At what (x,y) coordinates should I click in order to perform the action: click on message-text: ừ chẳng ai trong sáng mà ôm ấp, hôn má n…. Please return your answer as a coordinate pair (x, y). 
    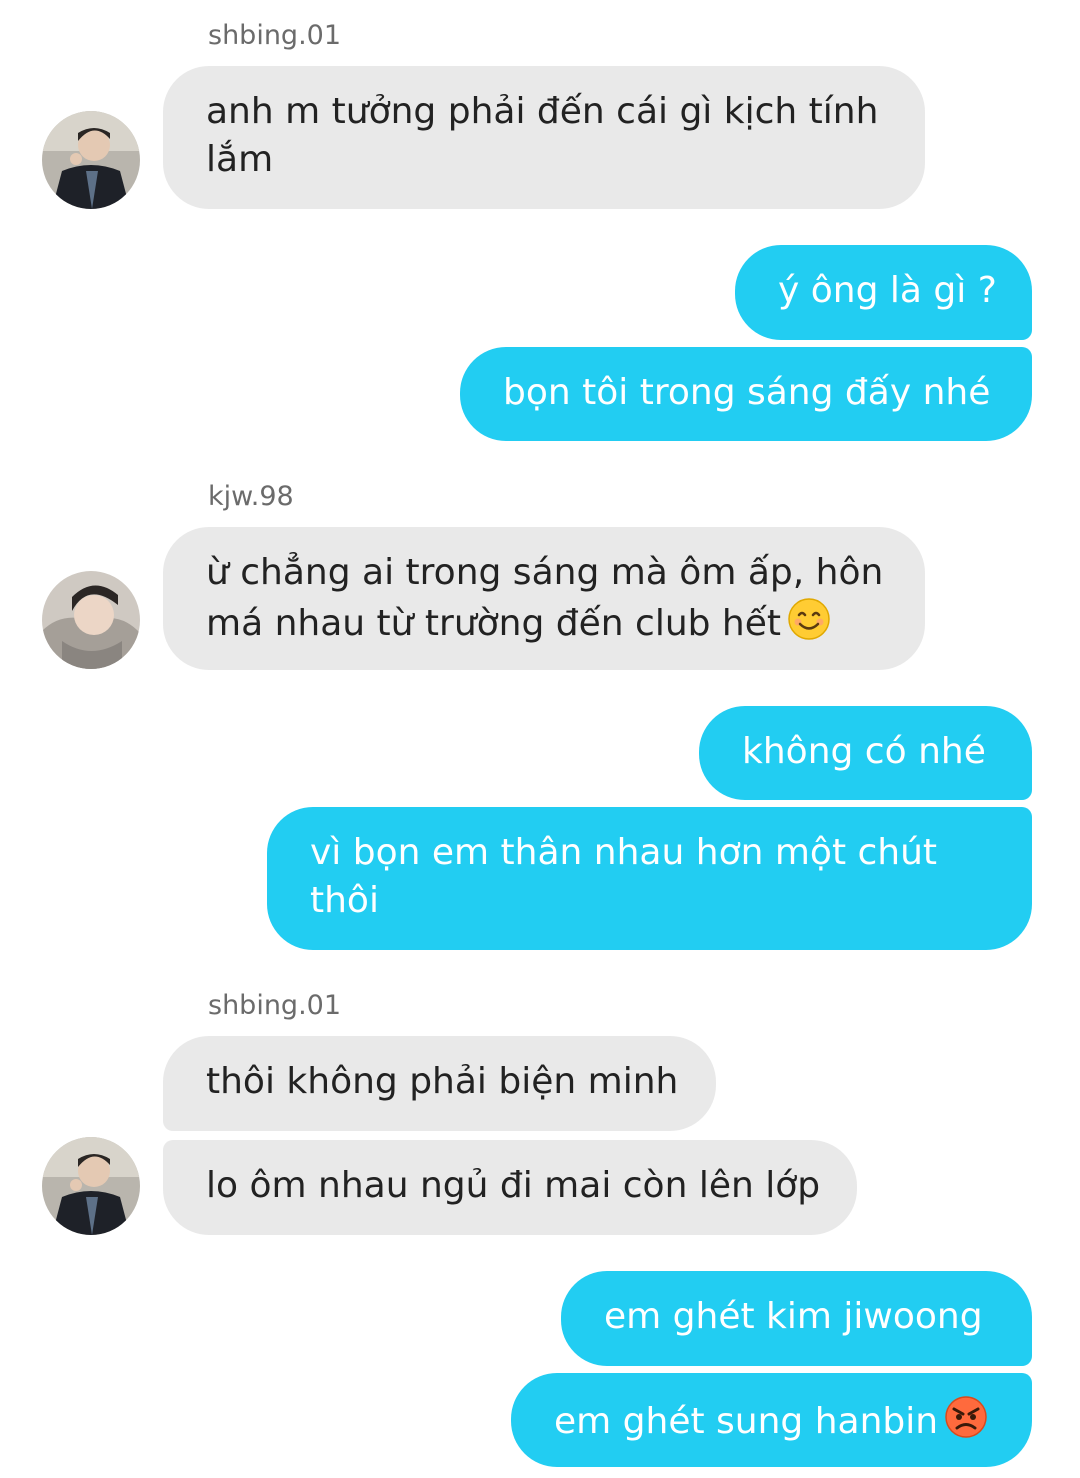
    Looking at the image, I should click on (545, 598).